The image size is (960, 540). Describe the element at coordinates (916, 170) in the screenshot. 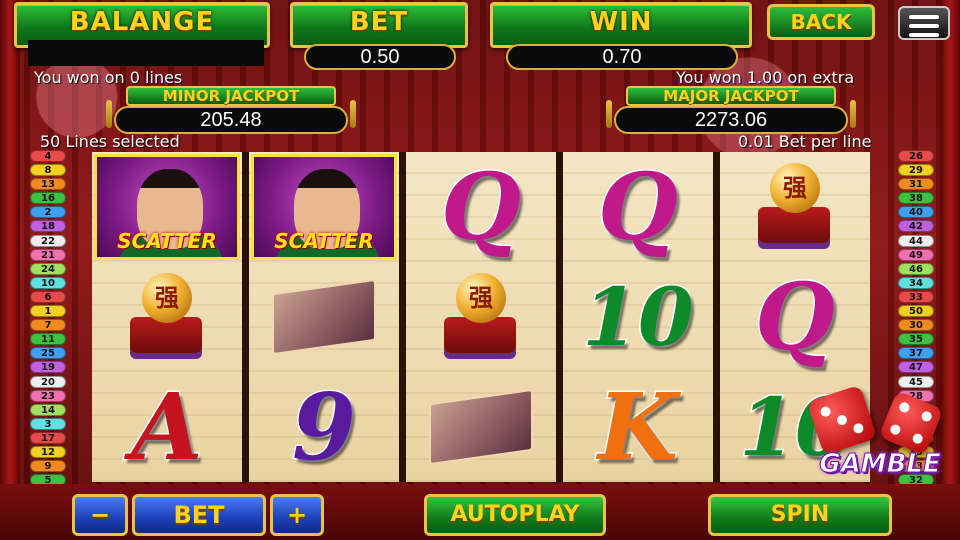

I see `payline-number: 29` at that location.